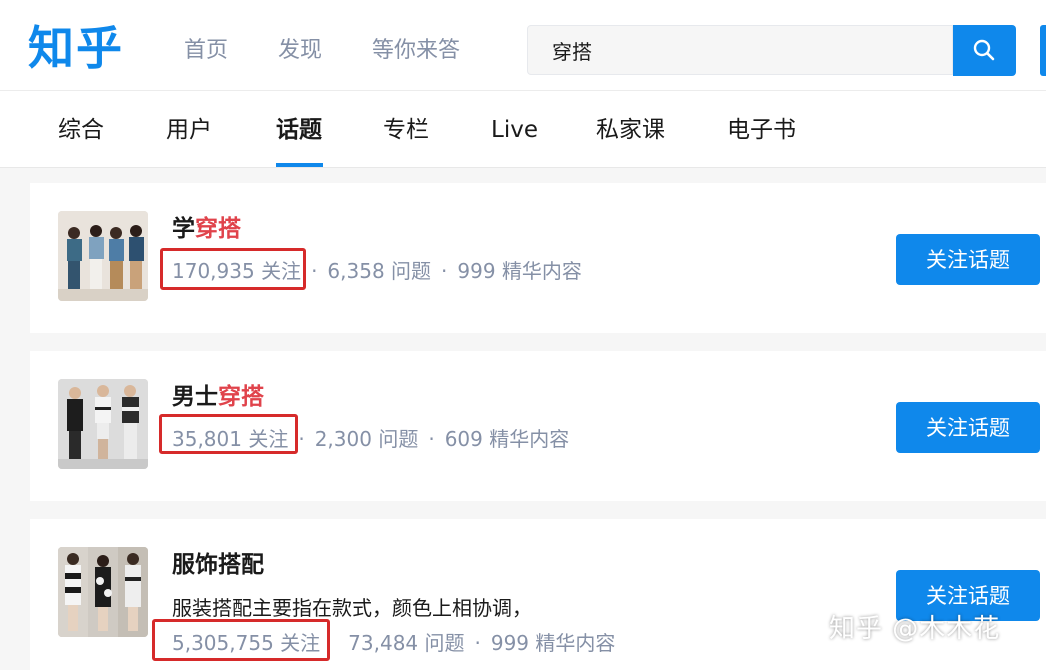  I want to click on tab-topics: 话题, so click(299, 130).